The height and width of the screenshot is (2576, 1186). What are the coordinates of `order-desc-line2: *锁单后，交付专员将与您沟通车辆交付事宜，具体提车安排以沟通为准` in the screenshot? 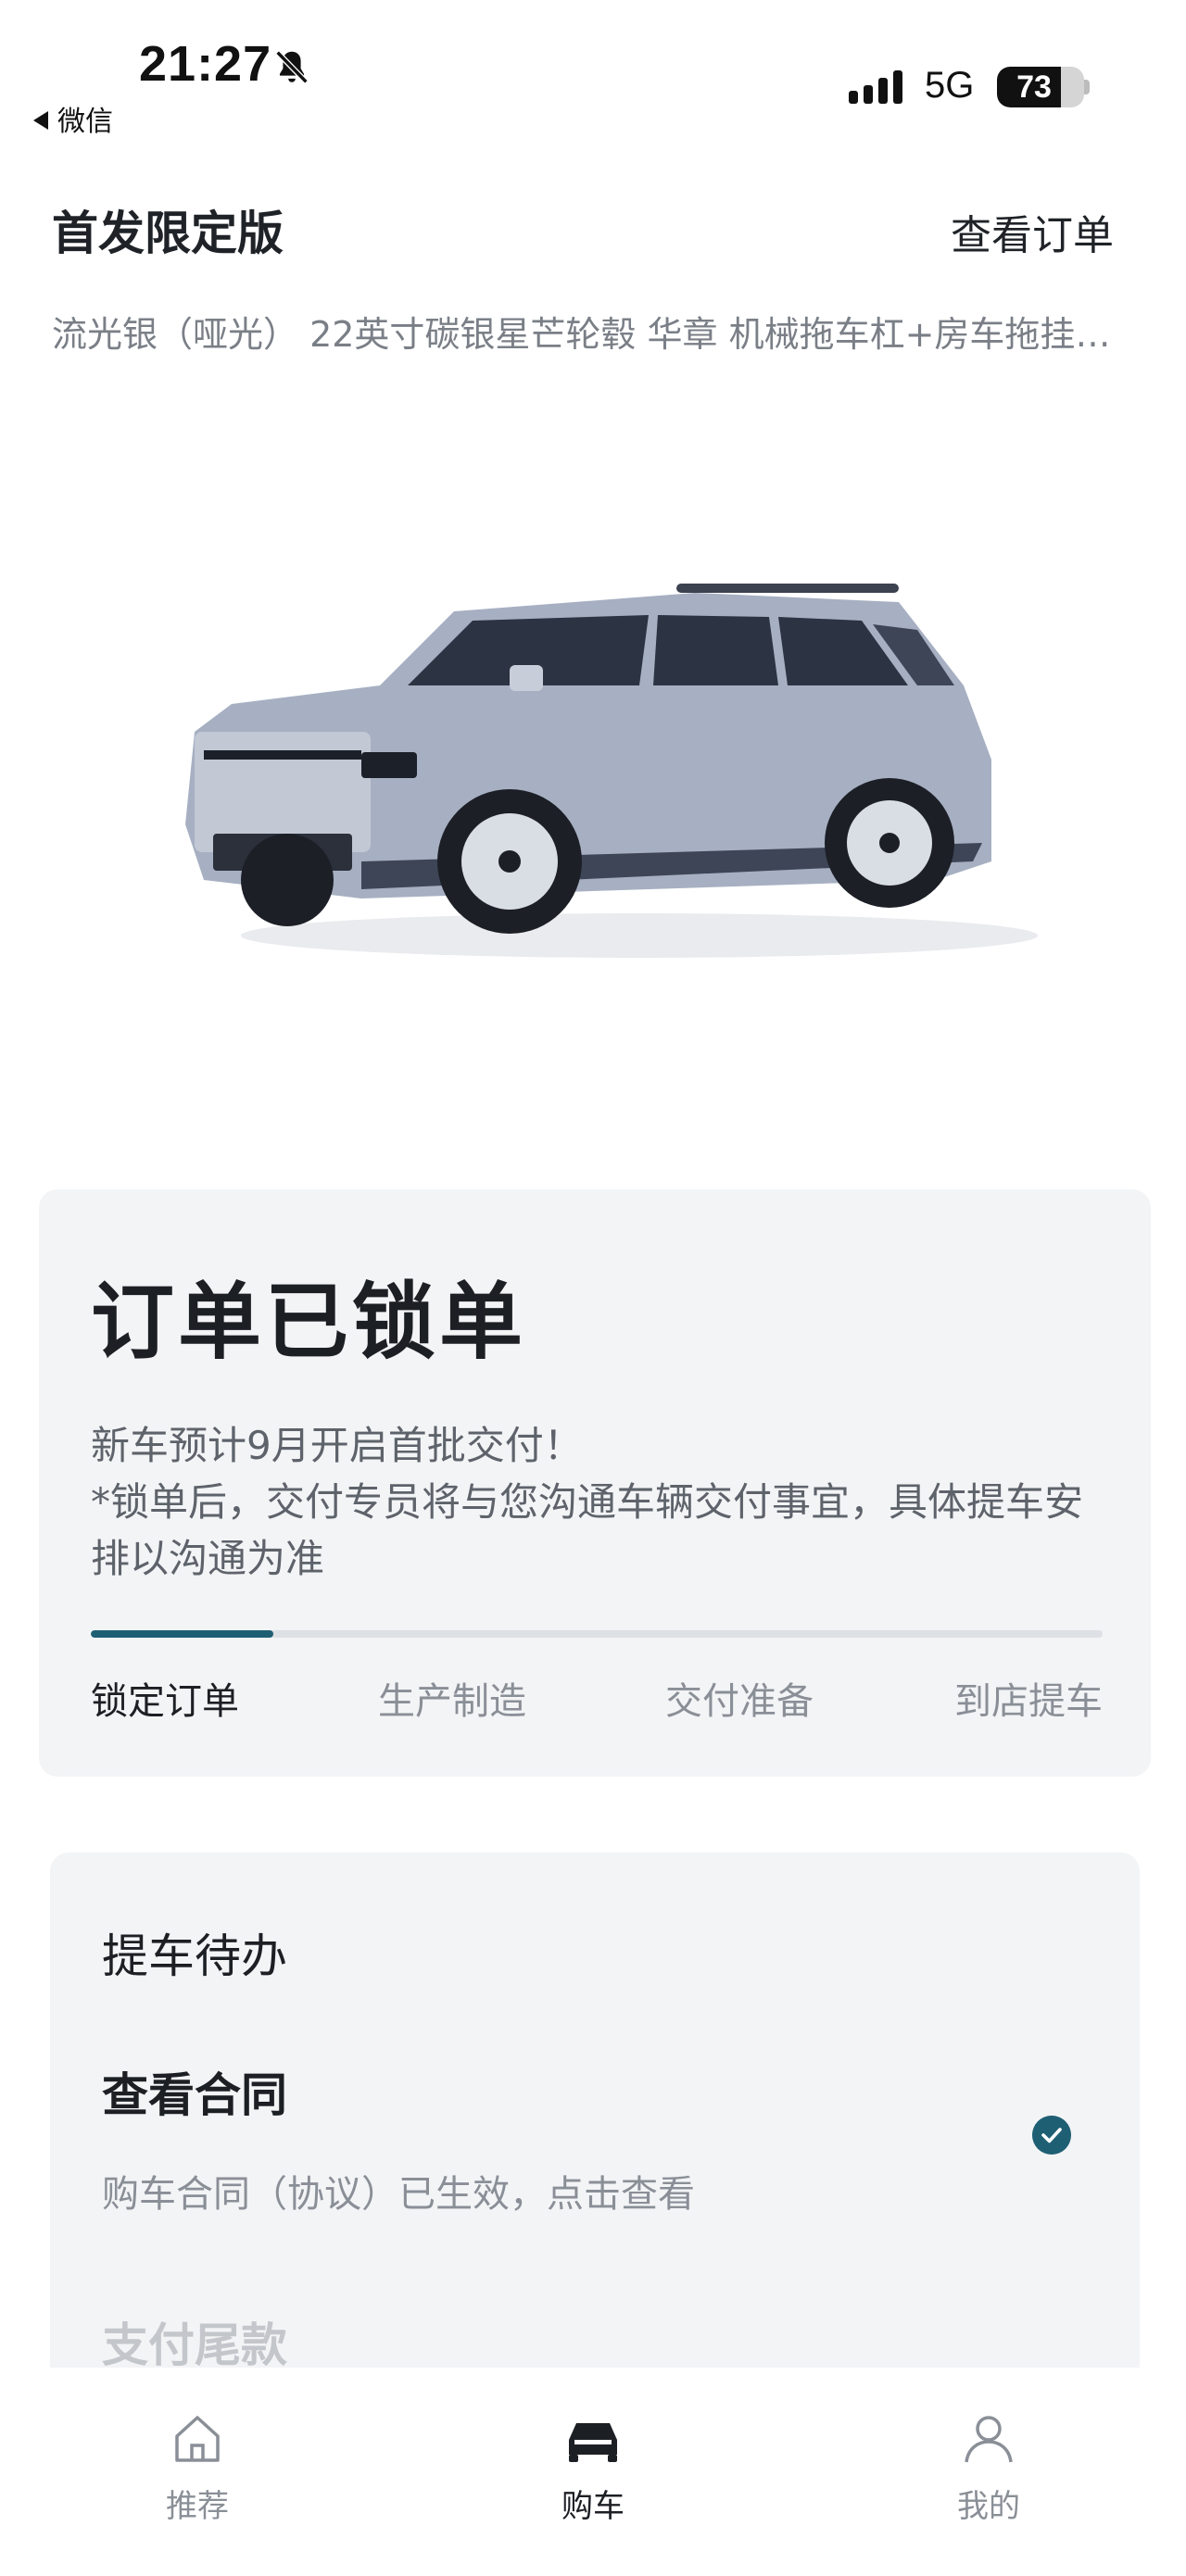 It's located at (587, 1530).